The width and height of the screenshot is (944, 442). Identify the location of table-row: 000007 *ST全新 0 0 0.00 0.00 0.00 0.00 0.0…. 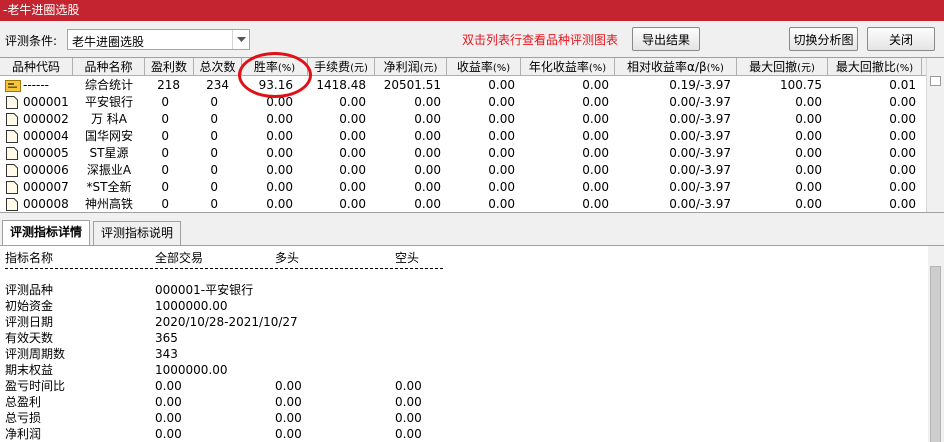
(463, 187).